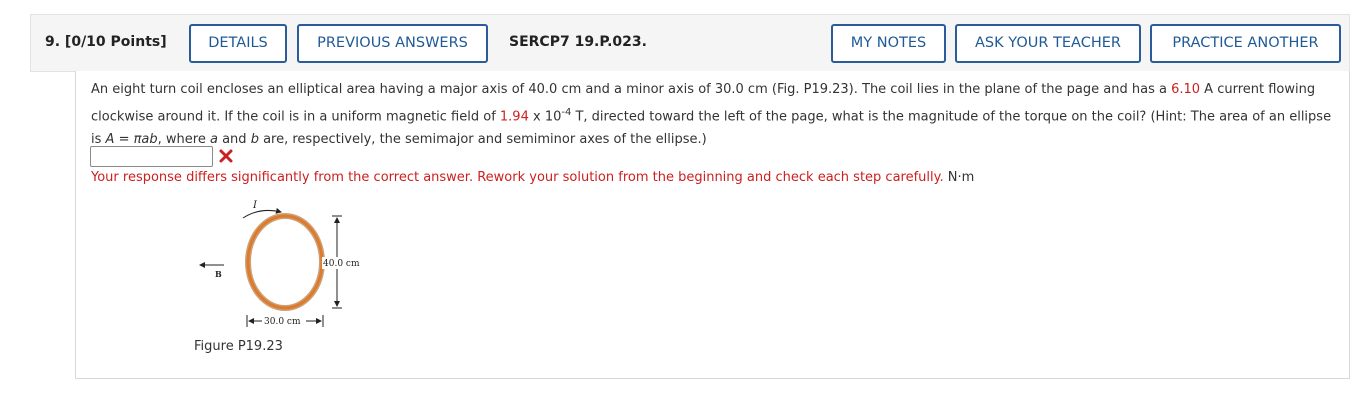 The height and width of the screenshot is (418, 1358). I want to click on field-times: x 10, so click(545, 117).